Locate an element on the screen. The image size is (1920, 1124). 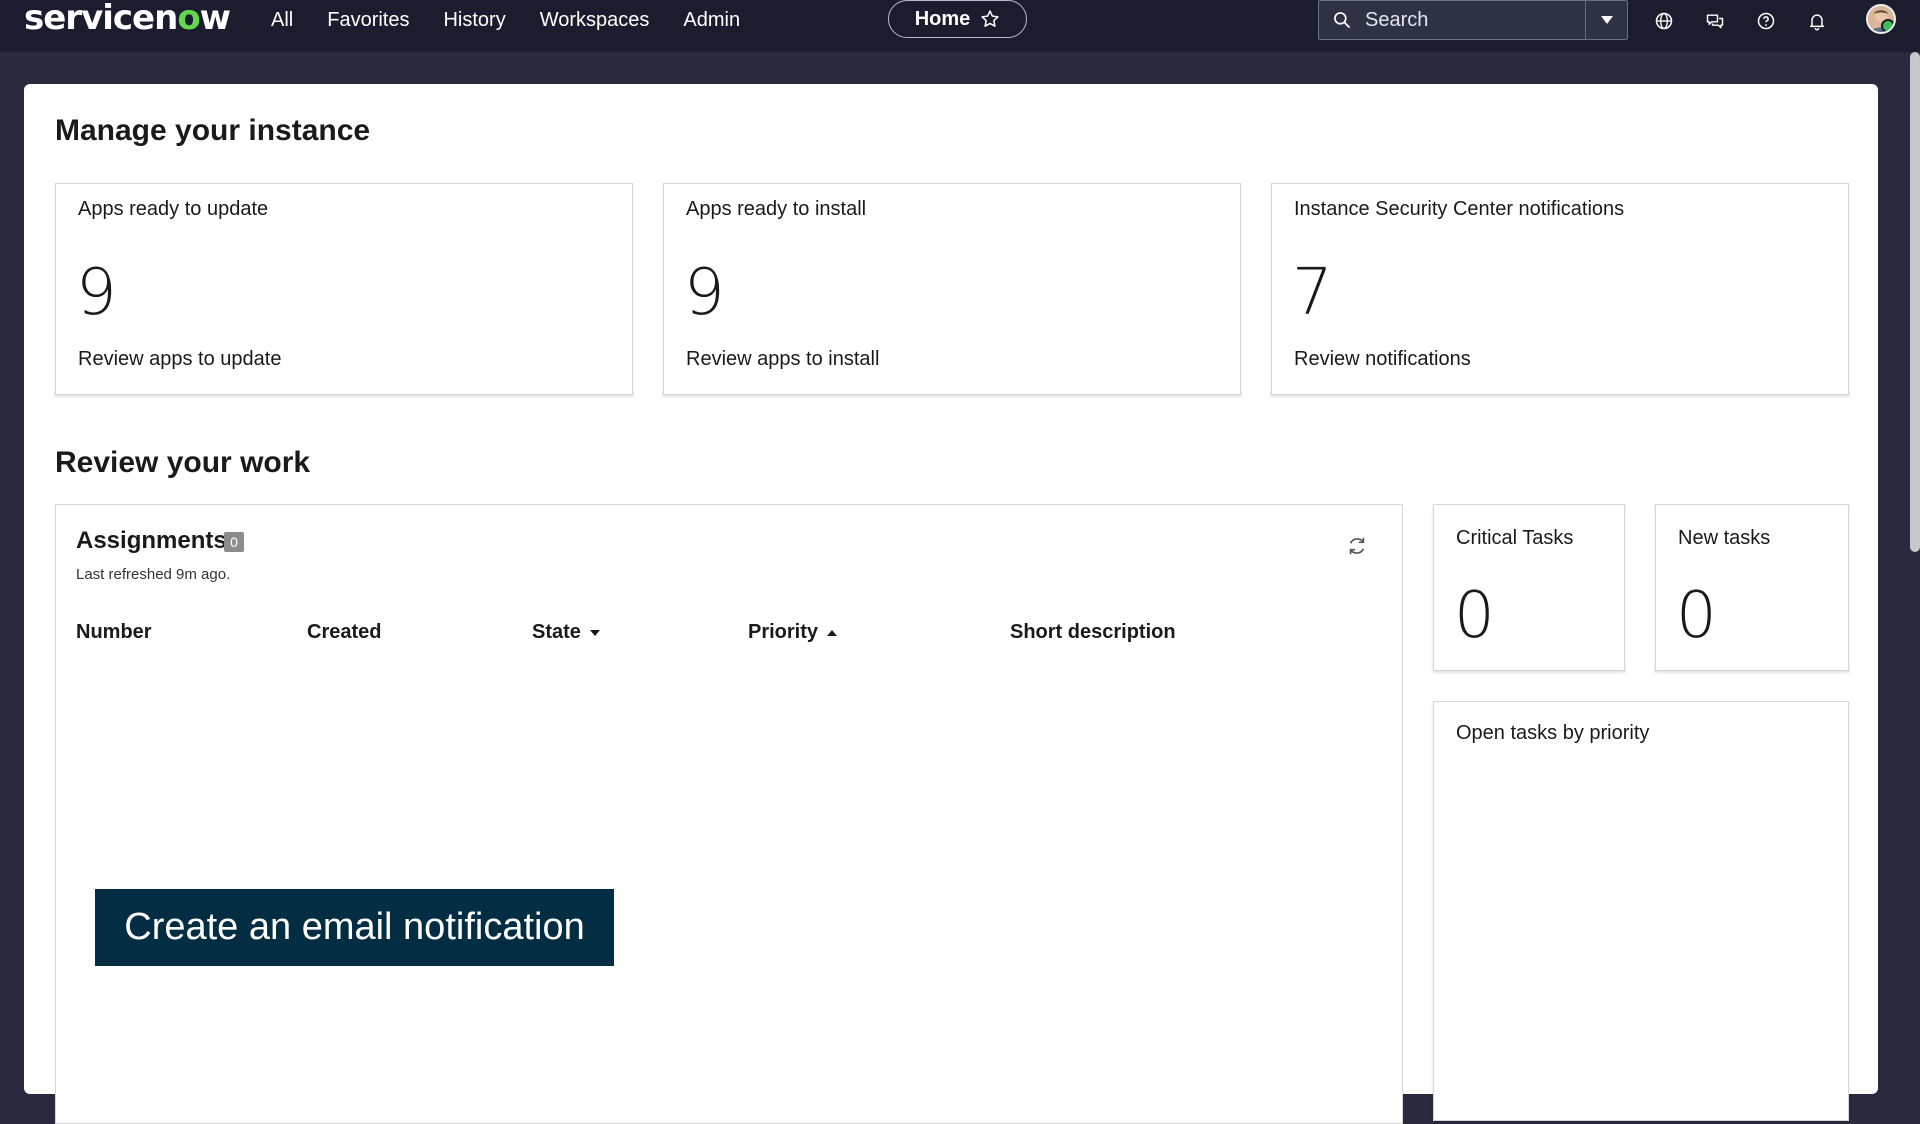
column-label: Short description is located at coordinates (1093, 632).